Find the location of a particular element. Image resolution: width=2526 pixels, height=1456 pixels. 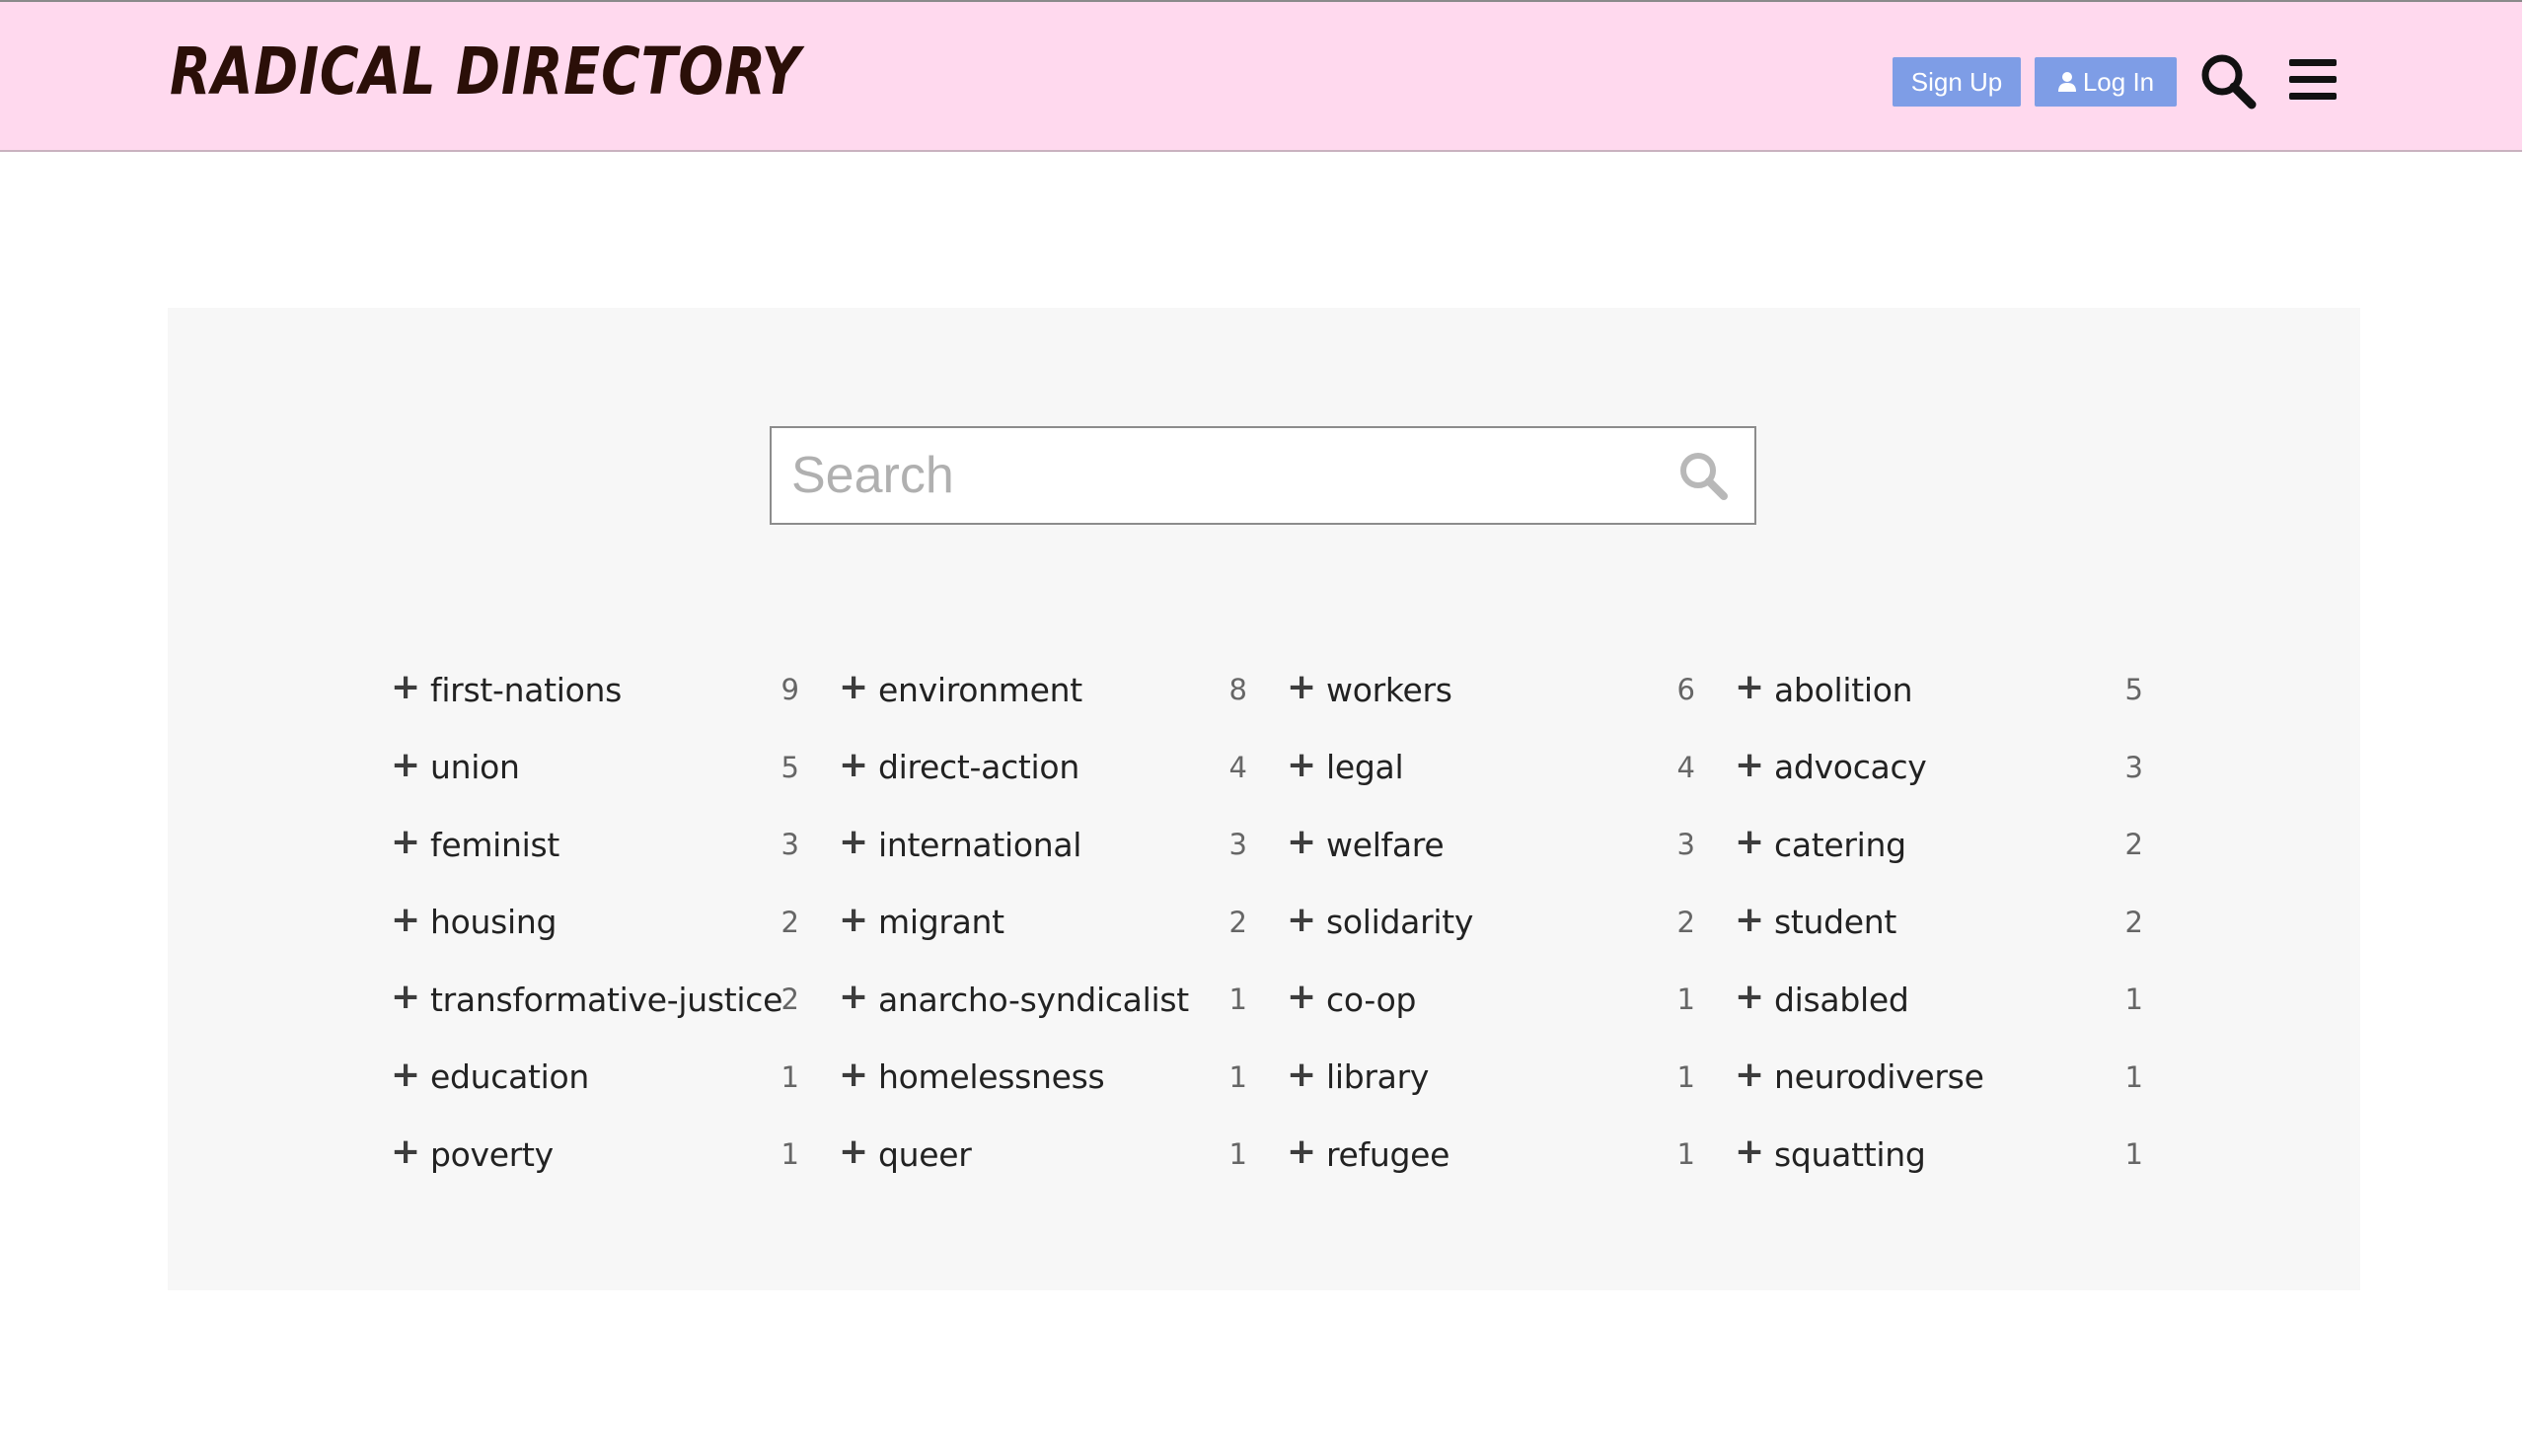

tag-item: + direct-action 4 is located at coordinates (1063, 768).